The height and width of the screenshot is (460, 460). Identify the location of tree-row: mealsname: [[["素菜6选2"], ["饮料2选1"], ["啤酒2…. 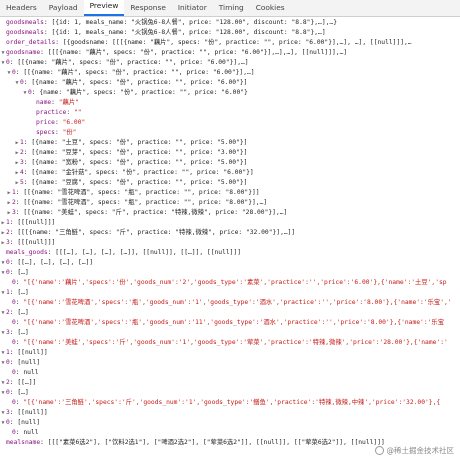
(192, 443).